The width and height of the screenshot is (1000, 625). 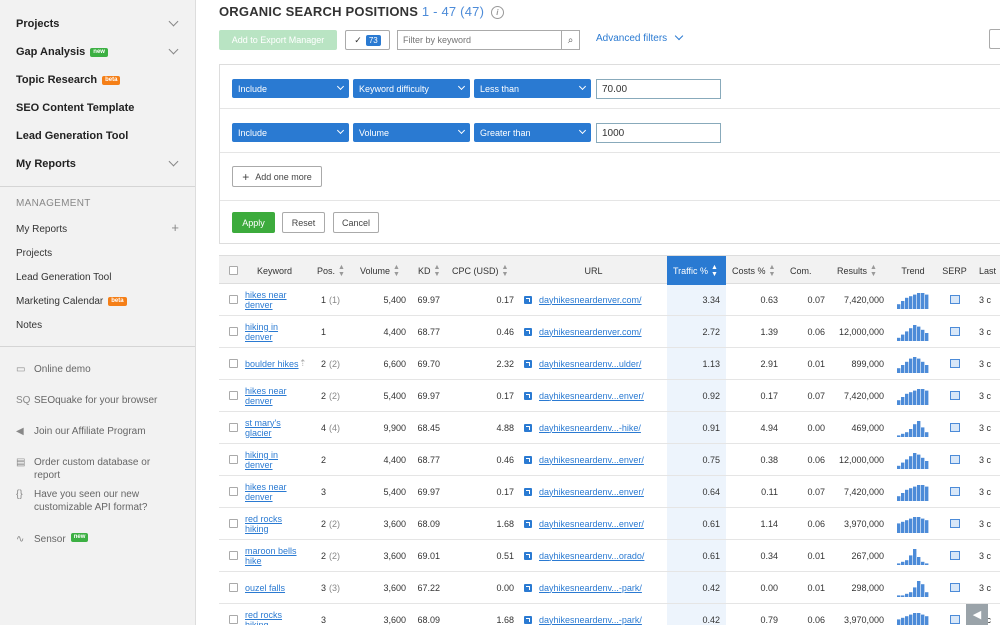 What do you see at coordinates (593, 270) in the screenshot?
I see `column-header-url: URL` at bounding box center [593, 270].